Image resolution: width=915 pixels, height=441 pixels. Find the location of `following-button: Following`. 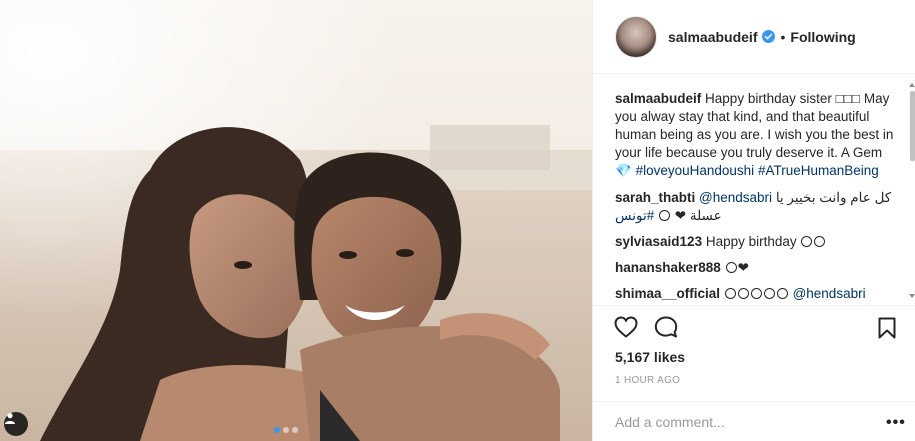

following-button: Following is located at coordinates (822, 37).